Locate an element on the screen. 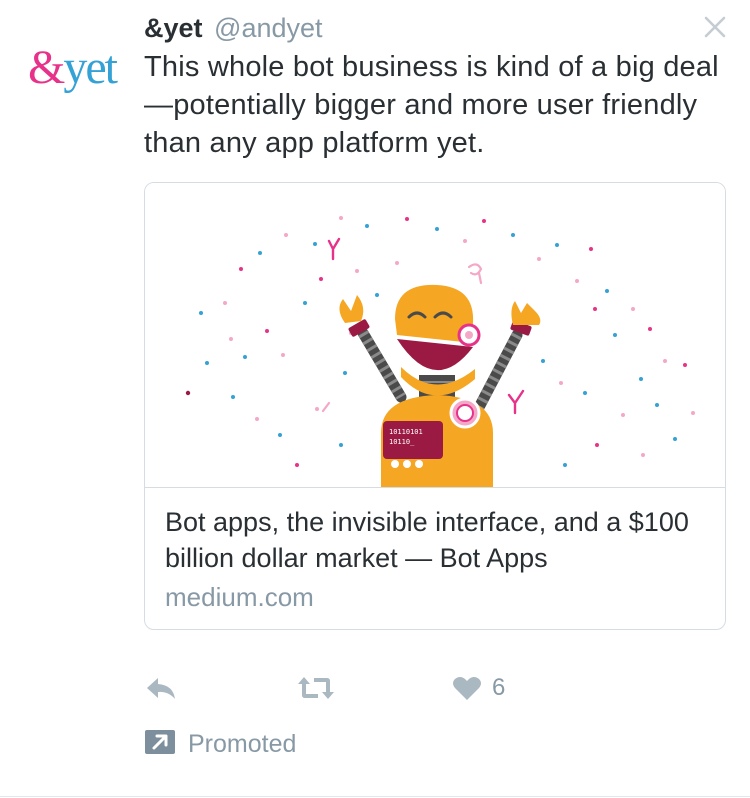 The image size is (750, 798). promoted-arrow-icon is located at coordinates (160, 744).